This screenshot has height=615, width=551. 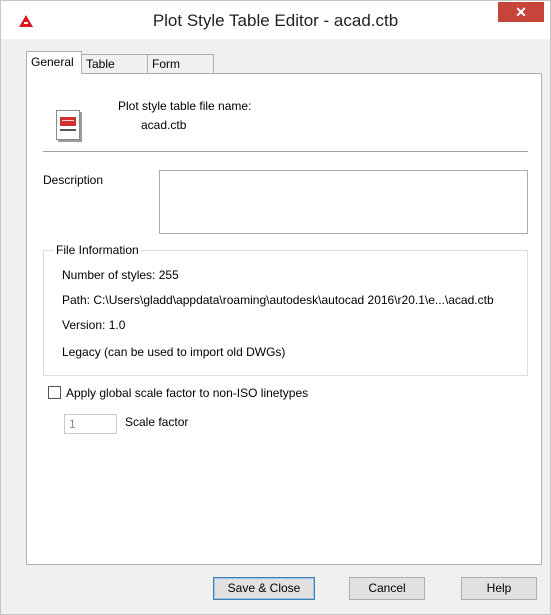 What do you see at coordinates (54, 392) in the screenshot?
I see `apply-scale-checkbox` at bounding box center [54, 392].